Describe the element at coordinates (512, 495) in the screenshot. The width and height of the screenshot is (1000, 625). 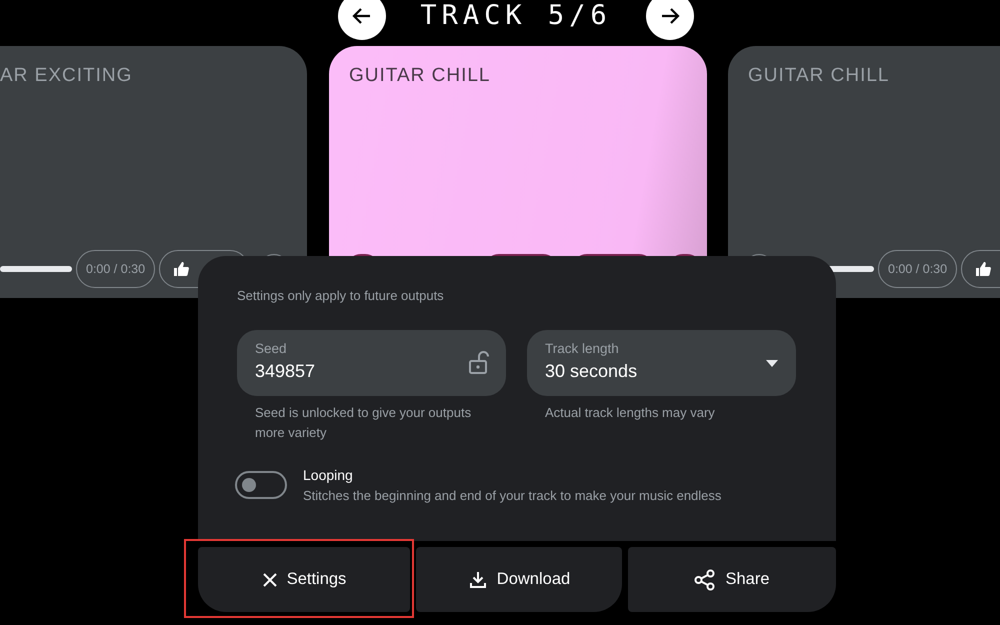
I see `looping-description: Stitches the beginning and end of your track to make your music endless` at that location.